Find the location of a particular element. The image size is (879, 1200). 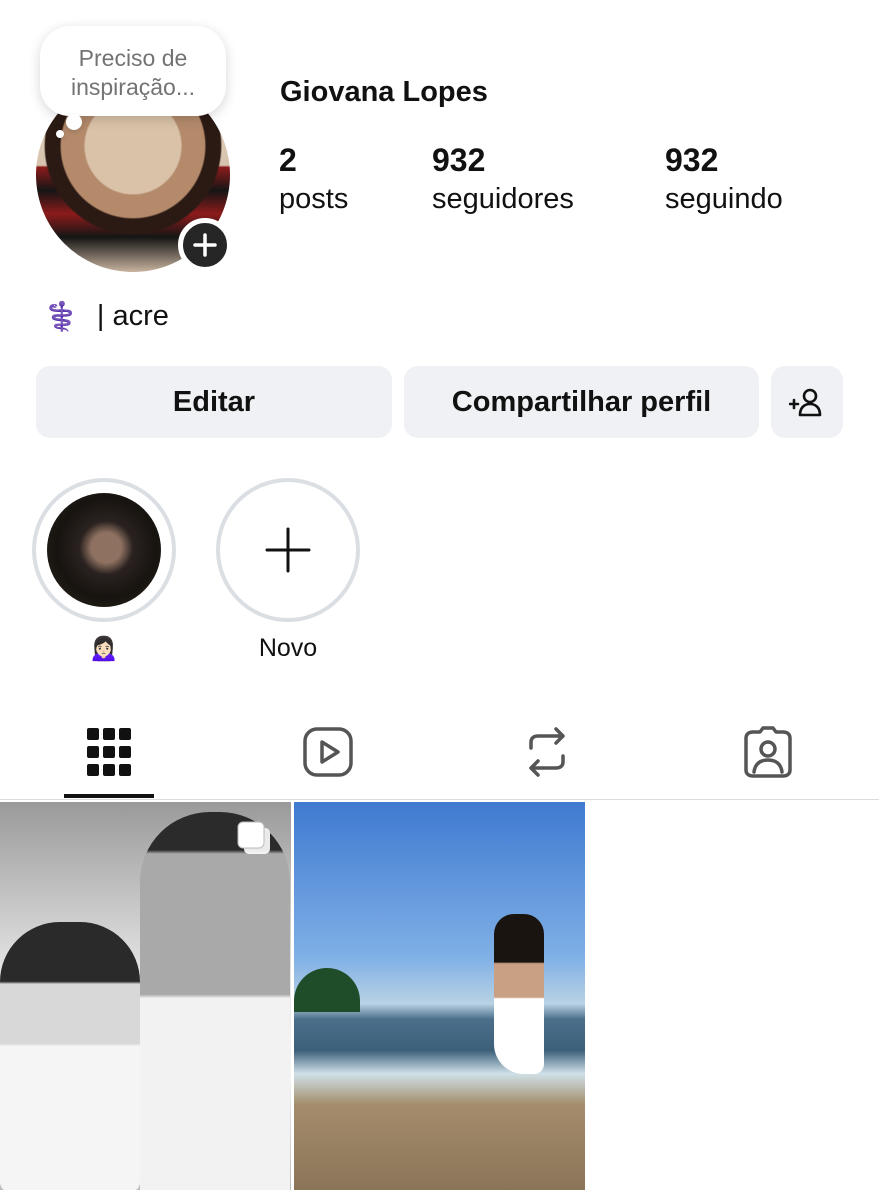

post-photo-island is located at coordinates (327, 990).